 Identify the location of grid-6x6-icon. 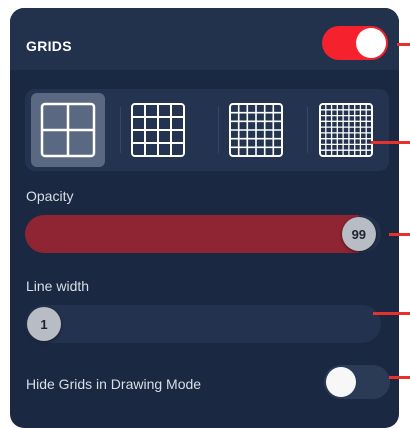
(256, 130).